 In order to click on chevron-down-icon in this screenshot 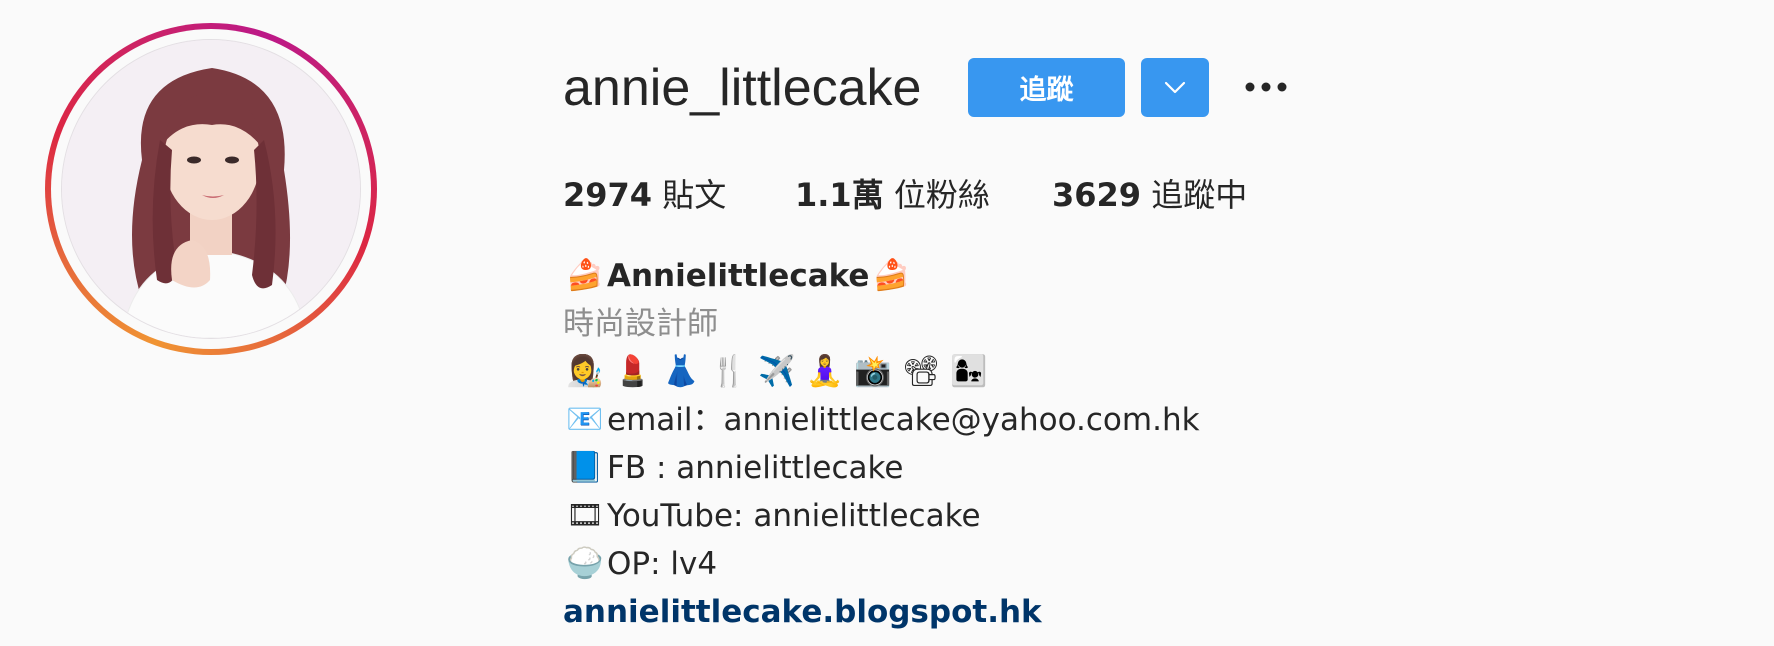, I will do `click(1175, 87)`.